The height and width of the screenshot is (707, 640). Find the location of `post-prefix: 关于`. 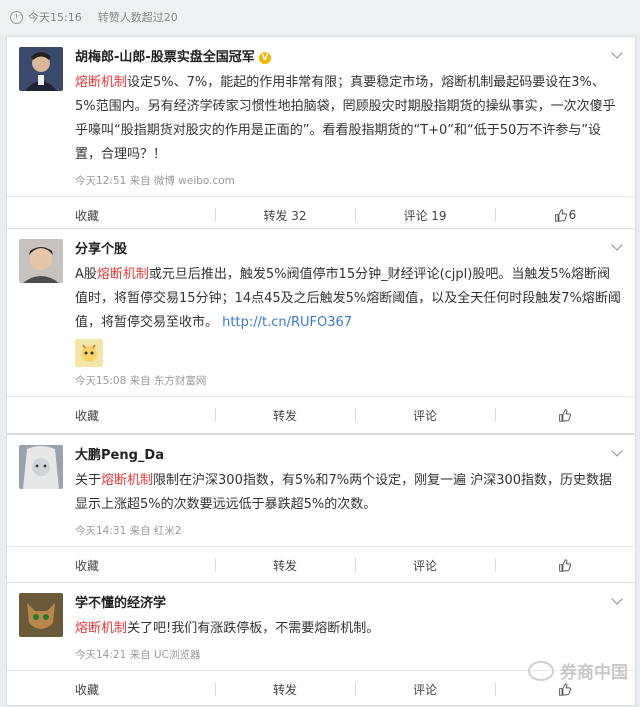

post-prefix: 关于 is located at coordinates (88, 480).